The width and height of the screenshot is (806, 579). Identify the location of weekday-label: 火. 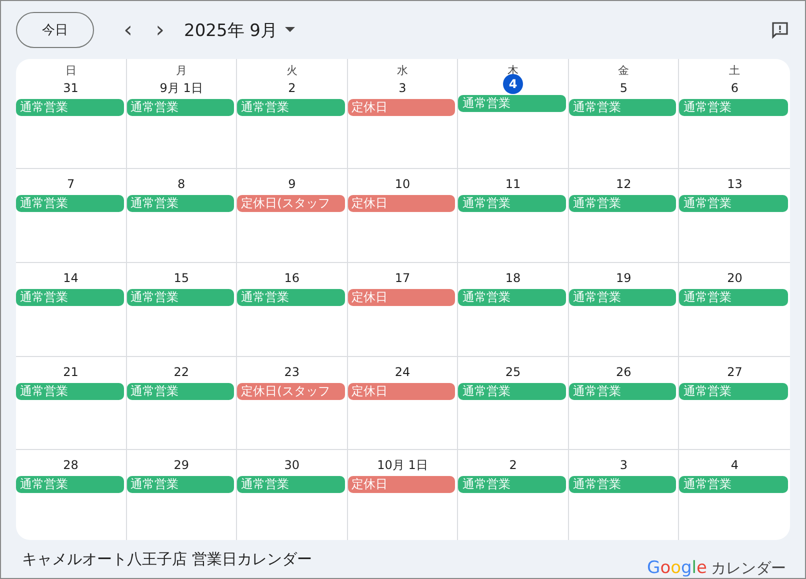
(292, 71).